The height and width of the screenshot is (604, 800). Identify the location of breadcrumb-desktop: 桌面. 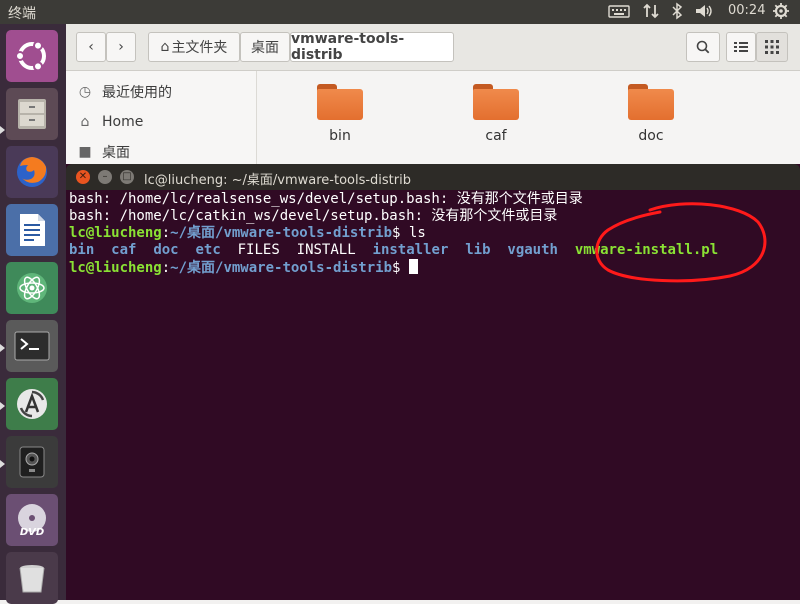
(265, 47).